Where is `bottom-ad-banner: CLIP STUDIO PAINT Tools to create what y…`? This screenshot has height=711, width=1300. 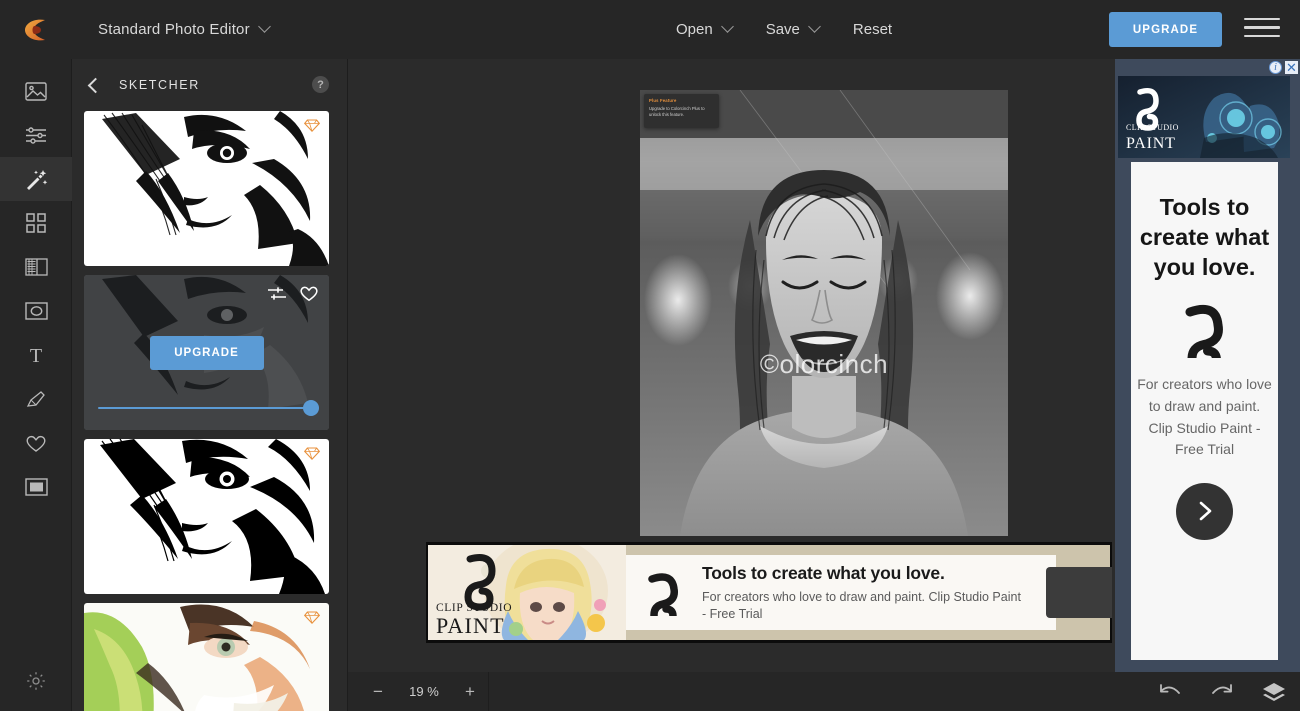 bottom-ad-banner: CLIP STUDIO PAINT Tools to create what y… is located at coordinates (769, 592).